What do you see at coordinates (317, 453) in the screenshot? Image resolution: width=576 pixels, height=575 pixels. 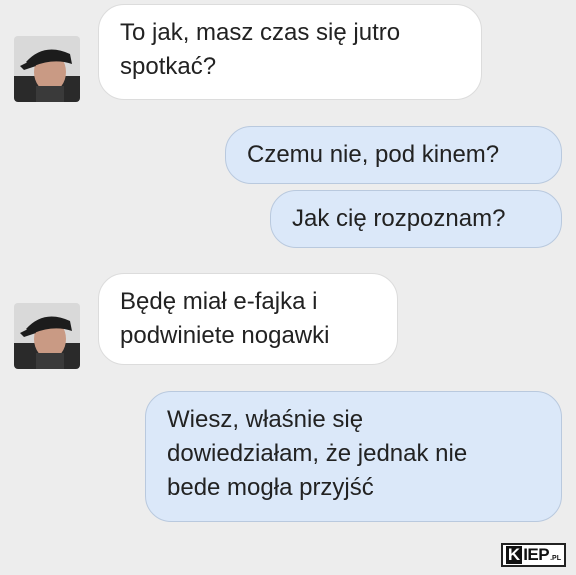 I see `message-line: dowiedziałam, że jednak nie` at bounding box center [317, 453].